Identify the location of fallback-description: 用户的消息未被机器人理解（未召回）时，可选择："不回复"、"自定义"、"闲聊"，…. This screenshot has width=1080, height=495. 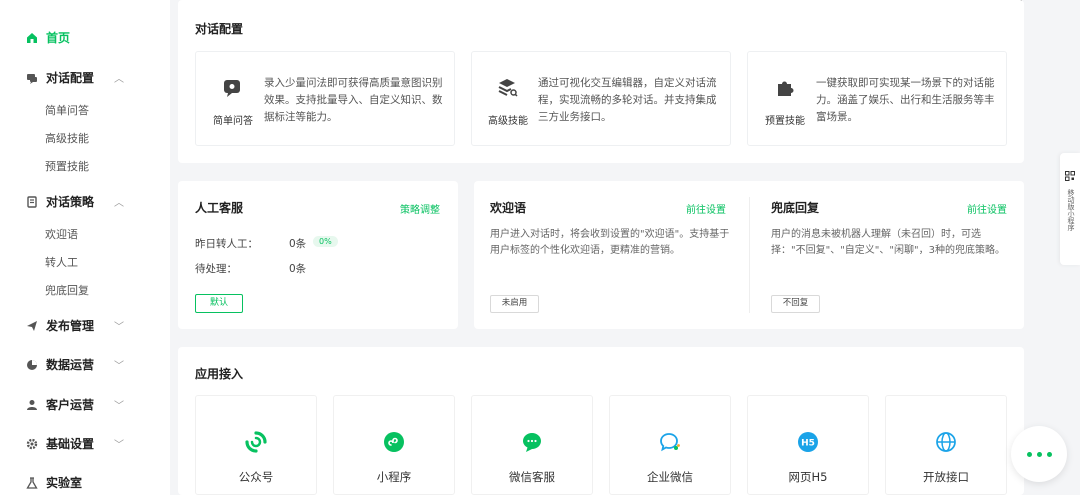
(888, 242).